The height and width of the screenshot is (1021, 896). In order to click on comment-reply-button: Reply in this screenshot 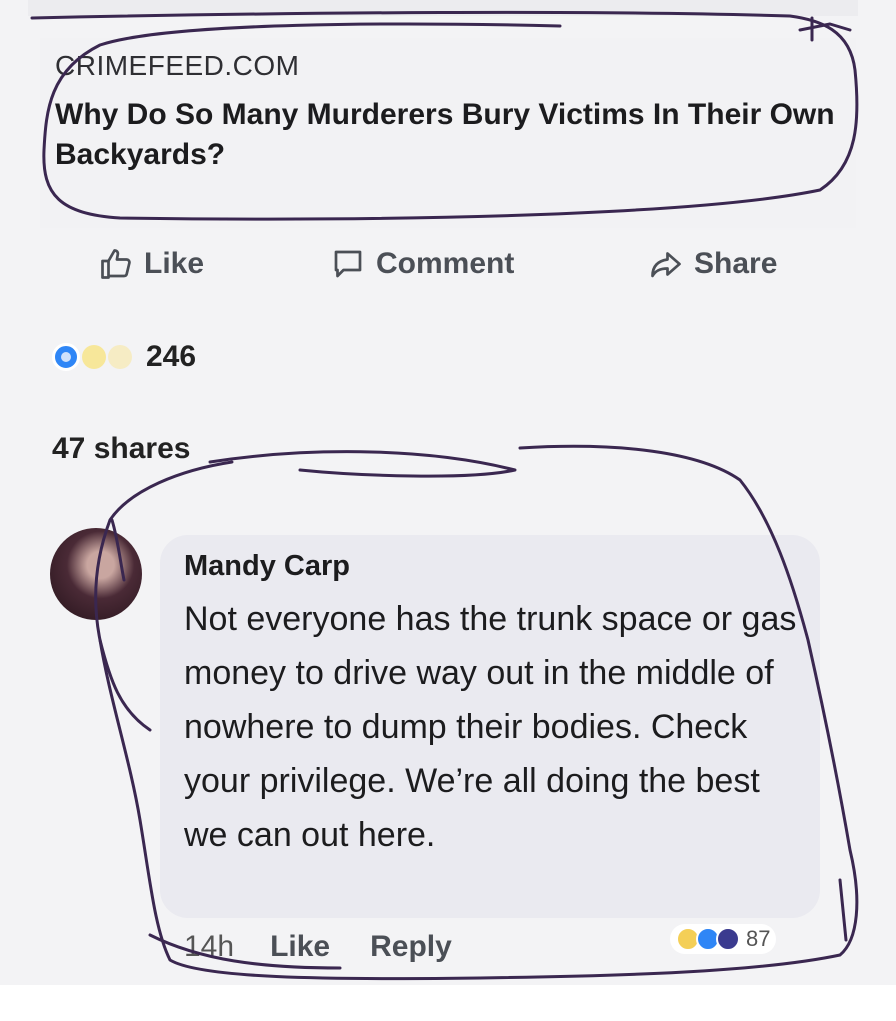, I will do `click(411, 947)`.